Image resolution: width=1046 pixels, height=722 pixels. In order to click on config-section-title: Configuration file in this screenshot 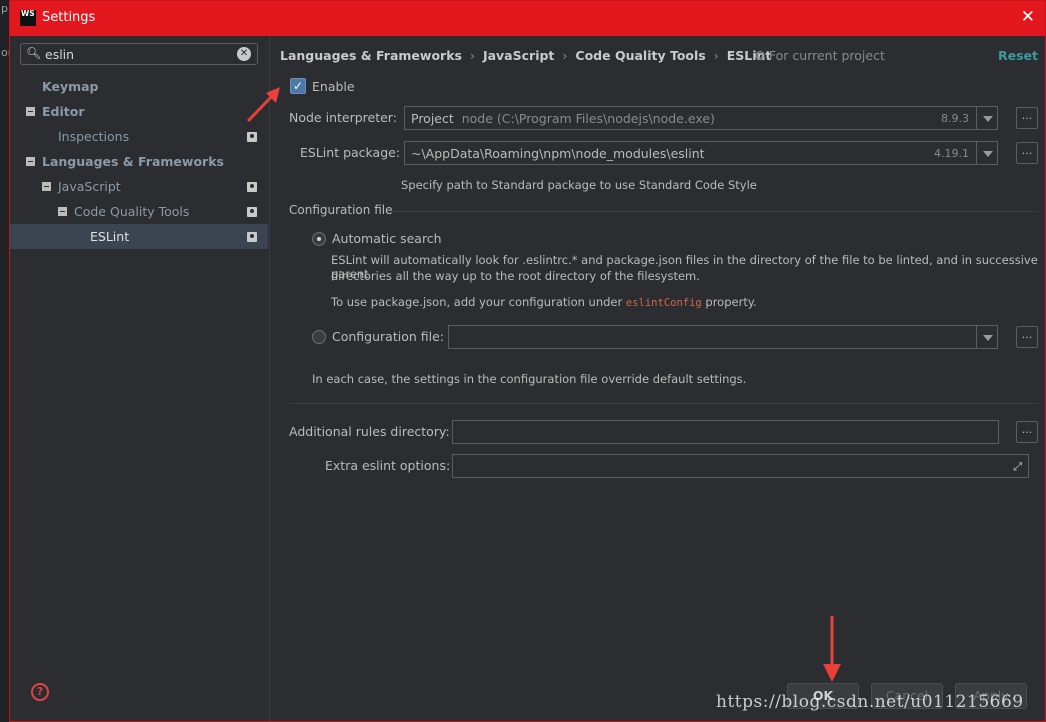, I will do `click(341, 210)`.